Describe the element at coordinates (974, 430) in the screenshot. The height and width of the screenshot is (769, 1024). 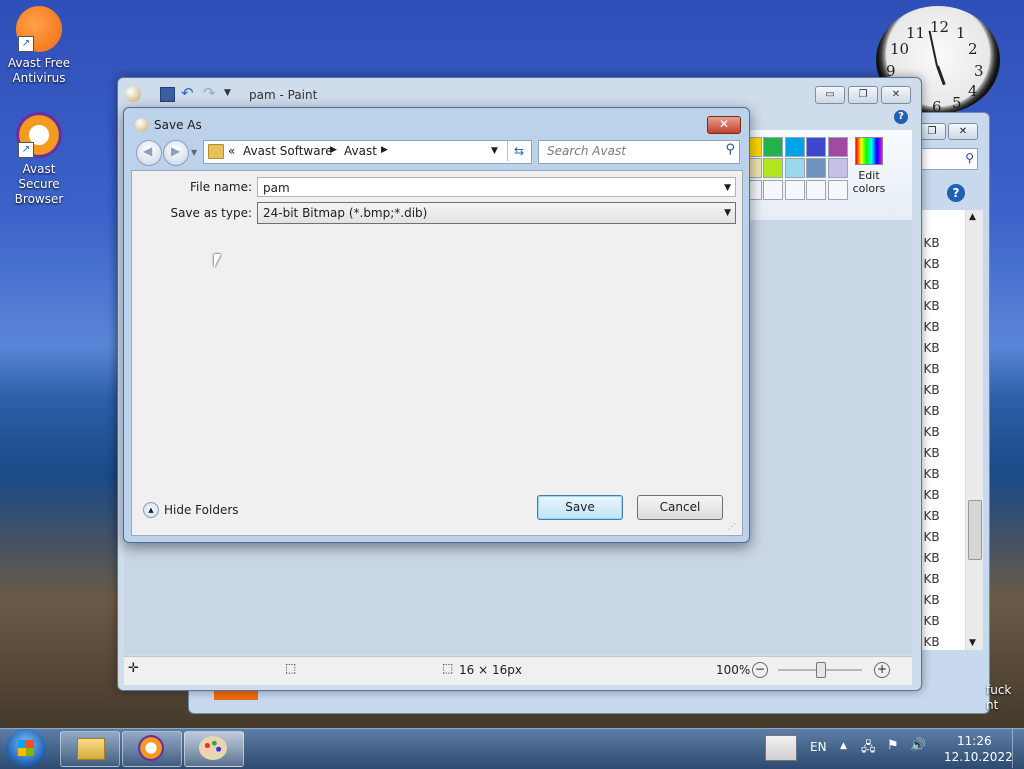
I see `vertical-scrollbar: ▲ ▼` at that location.